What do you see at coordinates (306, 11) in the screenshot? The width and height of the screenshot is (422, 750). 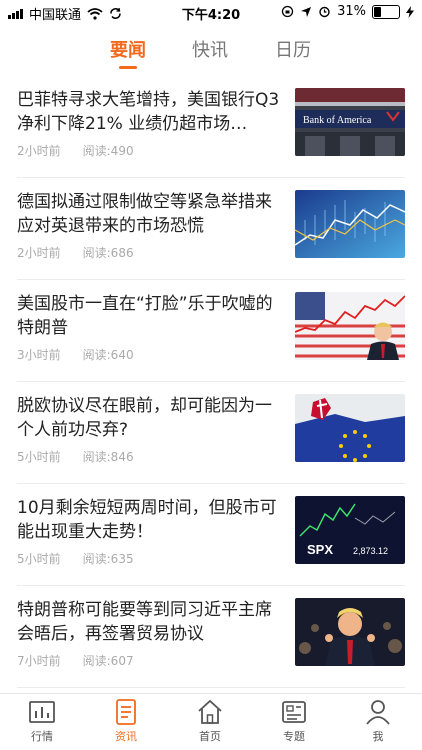 I see `location-icon` at bounding box center [306, 11].